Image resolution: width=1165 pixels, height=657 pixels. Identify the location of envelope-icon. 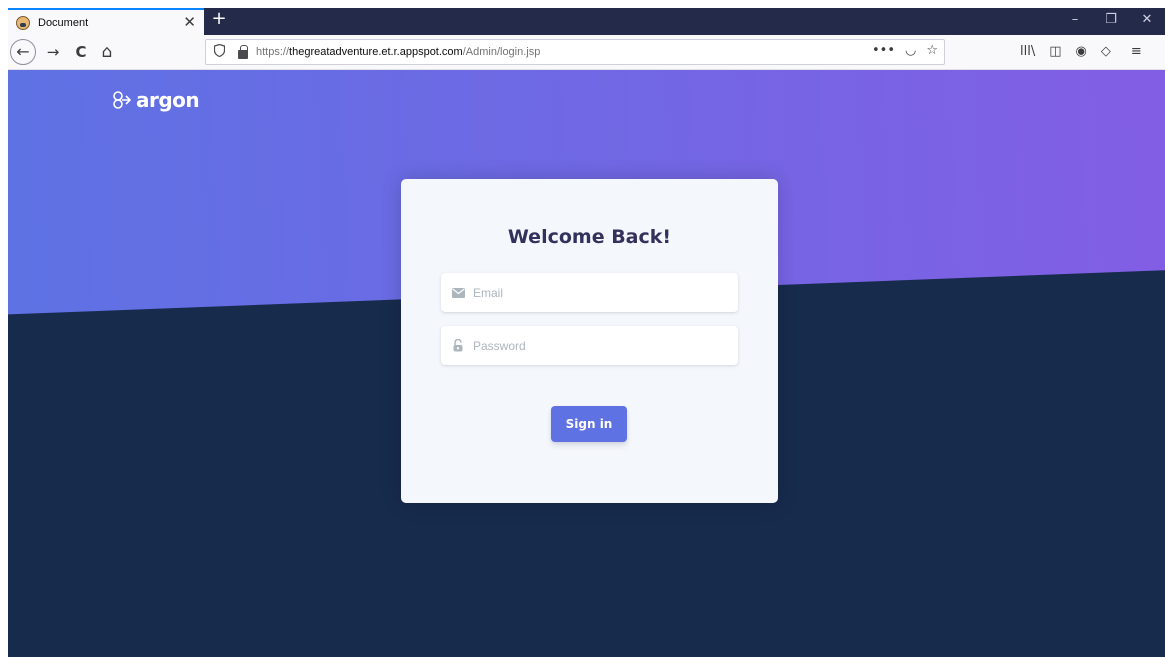
(458, 292).